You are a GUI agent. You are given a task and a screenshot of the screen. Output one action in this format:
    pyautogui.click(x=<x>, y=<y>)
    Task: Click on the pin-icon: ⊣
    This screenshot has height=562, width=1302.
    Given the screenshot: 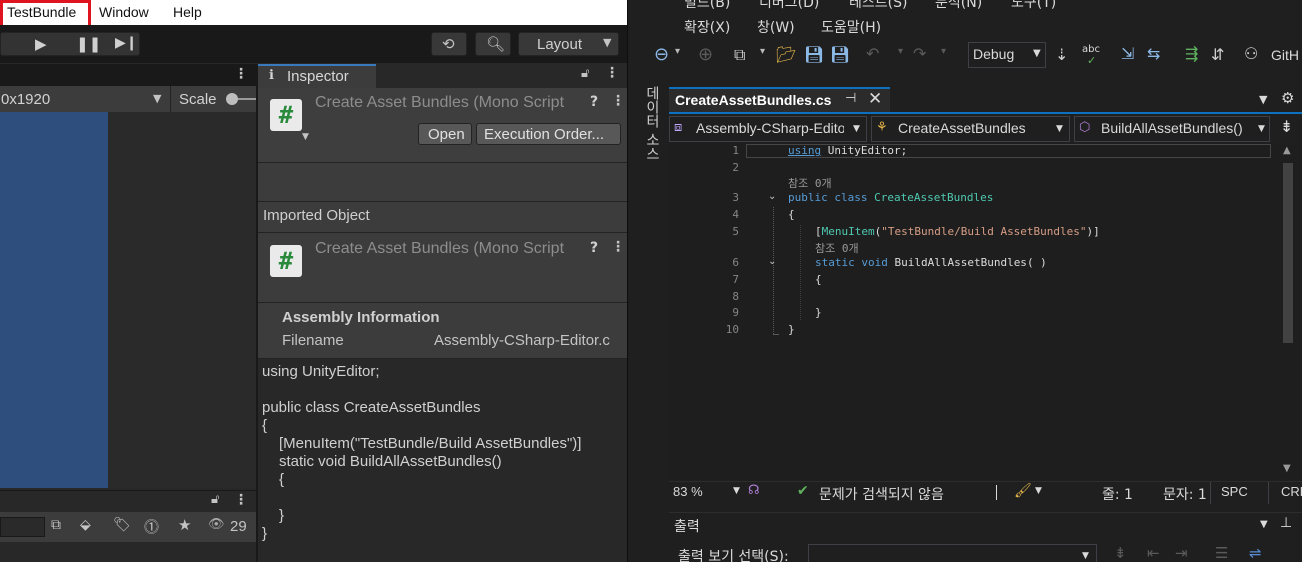 What is the action you would take?
    pyautogui.click(x=850, y=98)
    